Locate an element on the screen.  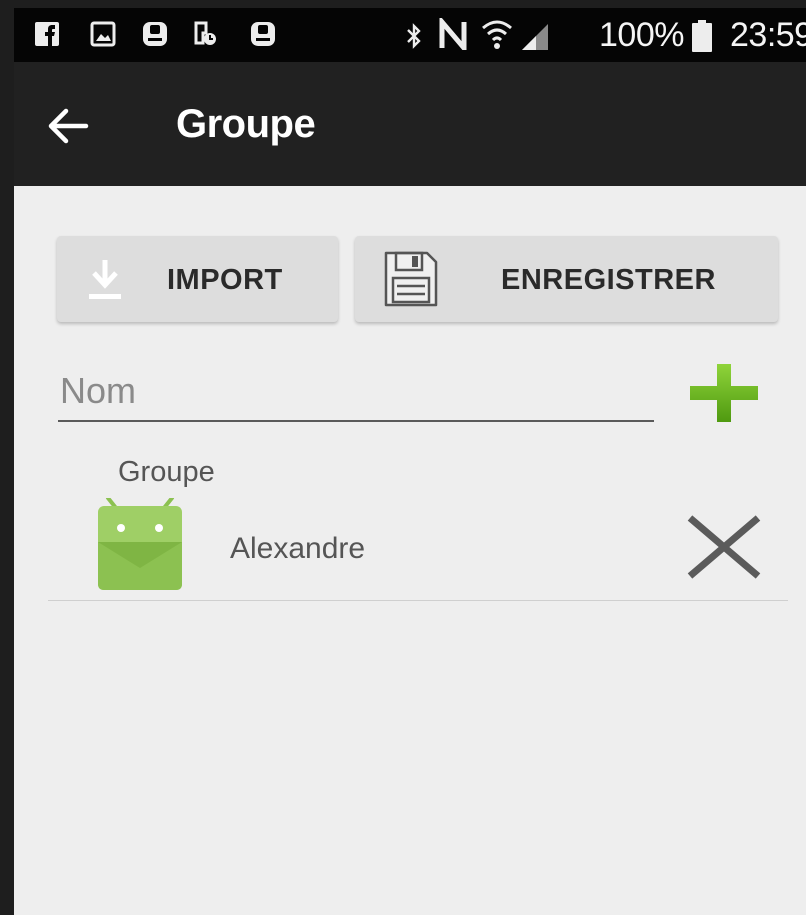
battery-icon is located at coordinates (702, 36).